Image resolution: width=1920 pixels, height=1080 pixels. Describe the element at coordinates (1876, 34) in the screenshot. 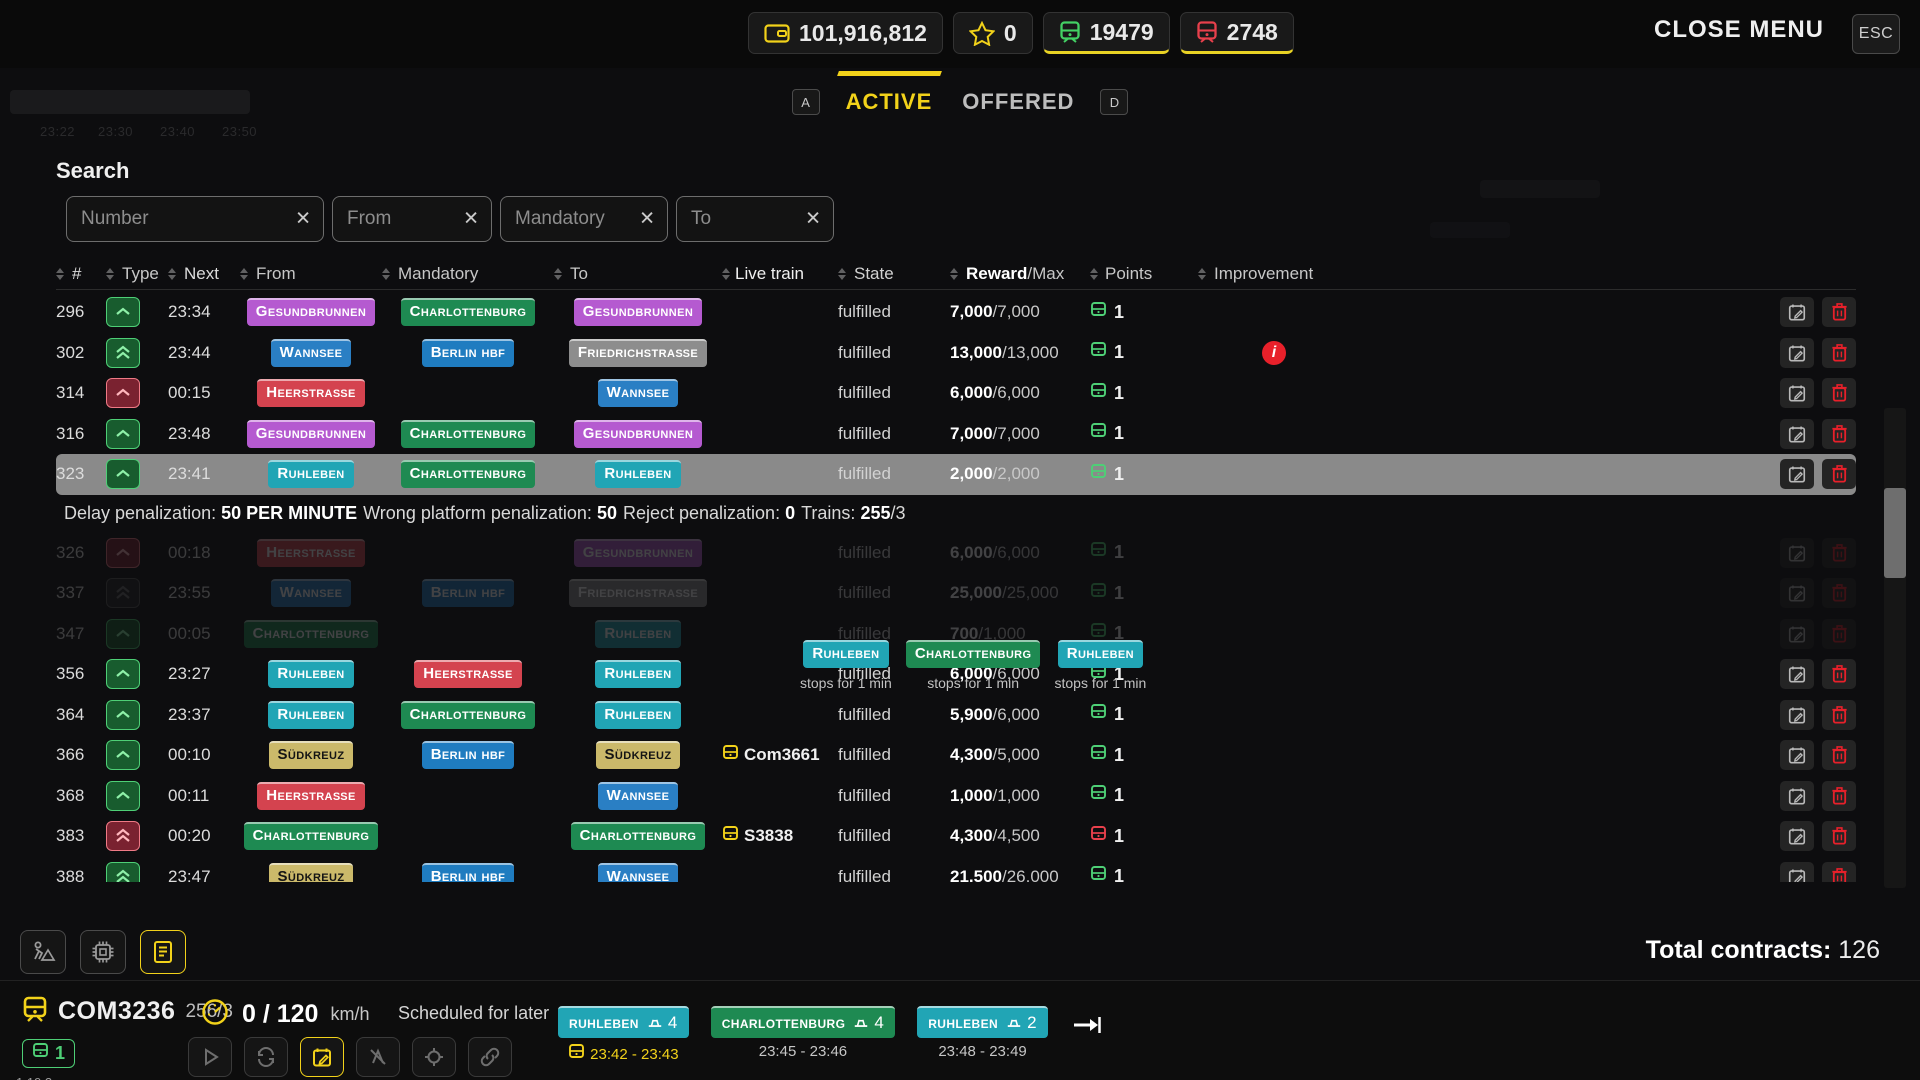

I see `esc-key: ESC` at that location.